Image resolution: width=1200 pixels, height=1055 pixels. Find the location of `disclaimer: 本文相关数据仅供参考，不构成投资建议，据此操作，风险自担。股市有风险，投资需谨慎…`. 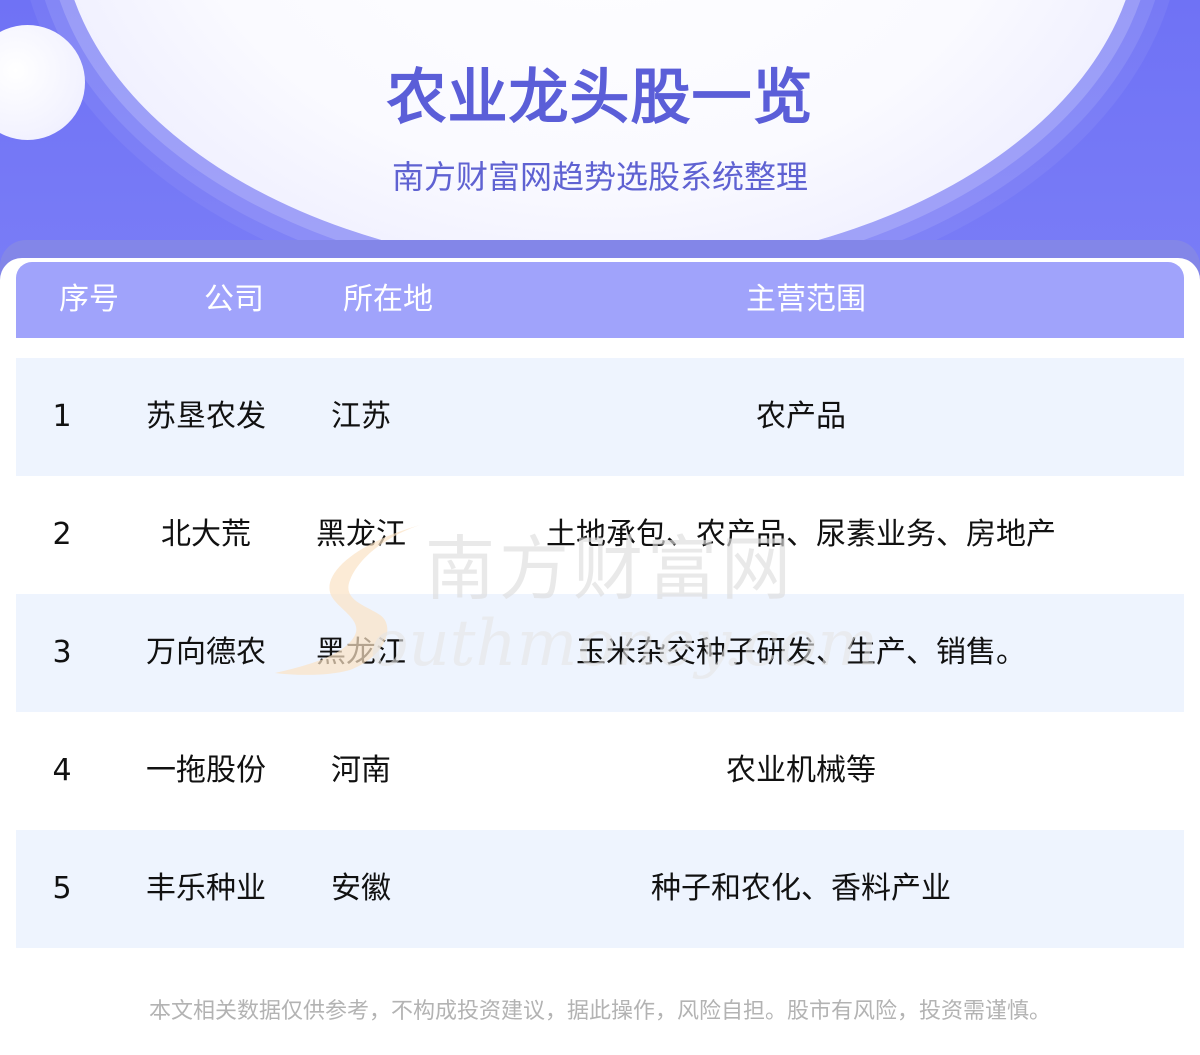

disclaimer: 本文相关数据仅供参考，不构成投资建议，据此操作，风险自担。股市有风险，投资需谨慎… is located at coordinates (599, 1011).